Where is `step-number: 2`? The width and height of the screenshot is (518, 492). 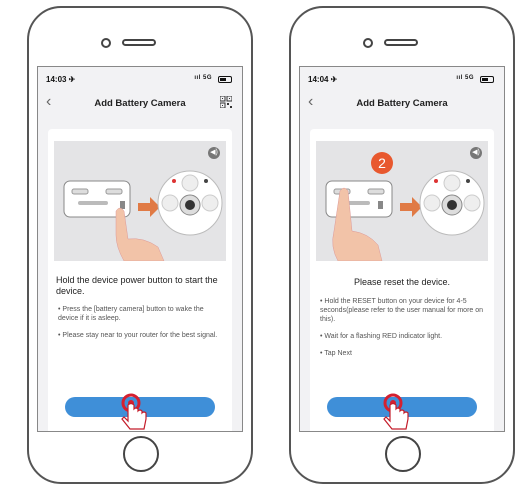 step-number: 2 is located at coordinates (382, 163).